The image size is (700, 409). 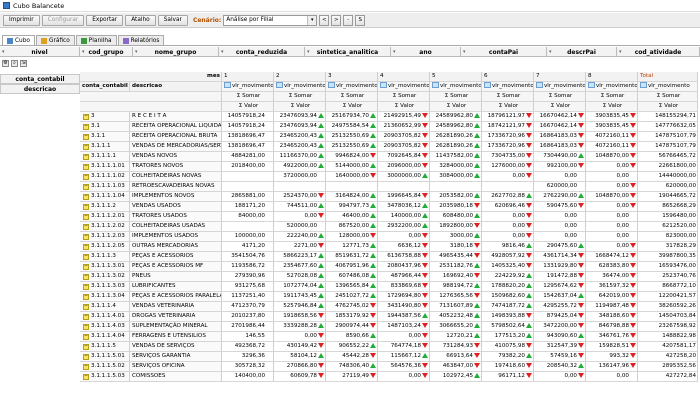 What do you see at coordinates (456, 267) in the screenshot?
I see `value-cell: 2531182,76` at bounding box center [456, 267].